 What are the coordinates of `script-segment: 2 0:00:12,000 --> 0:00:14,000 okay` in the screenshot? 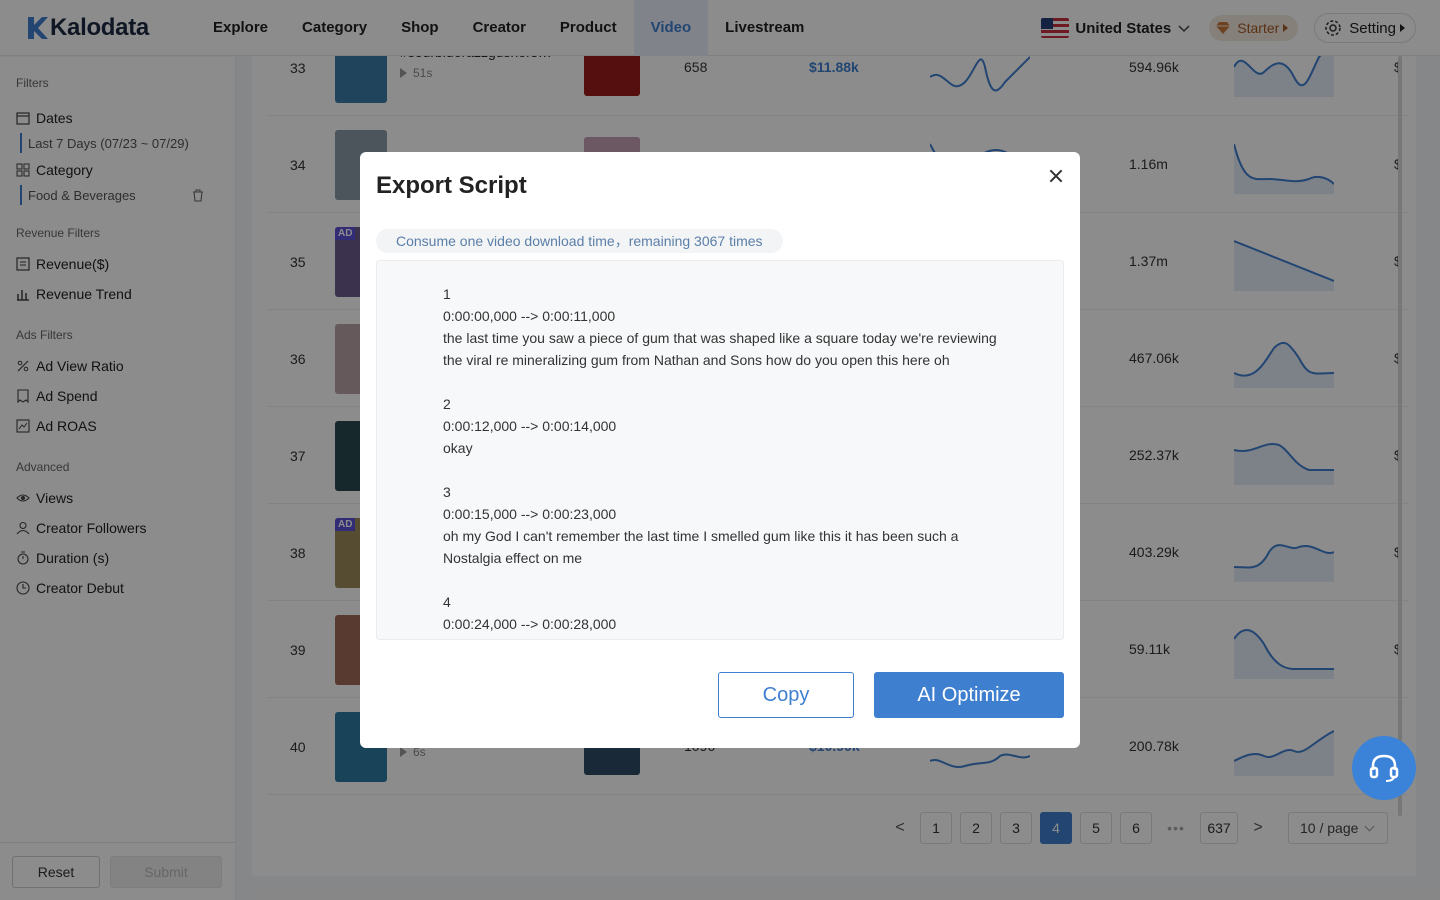 It's located at (723, 426).